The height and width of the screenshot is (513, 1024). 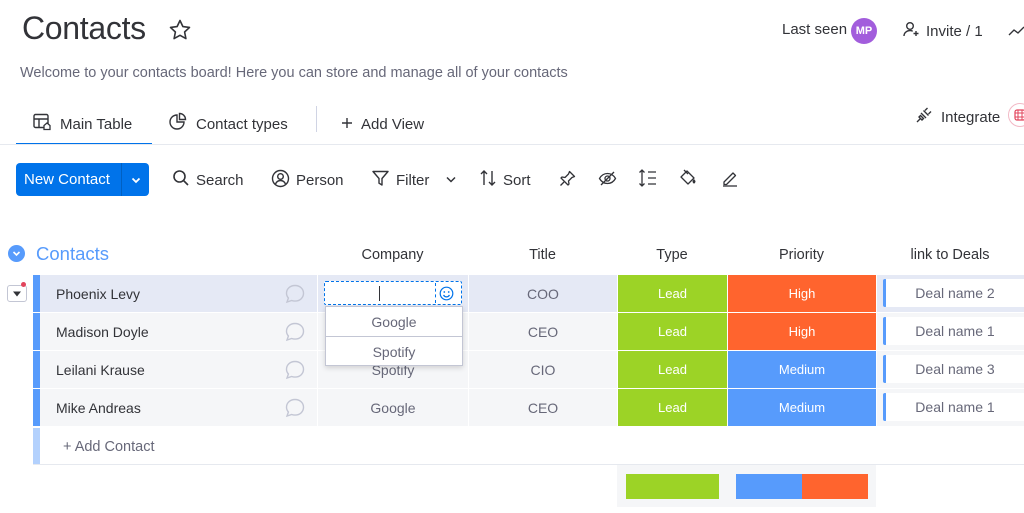 I want to click on tab-main-table: Main Table, so click(x=84, y=124).